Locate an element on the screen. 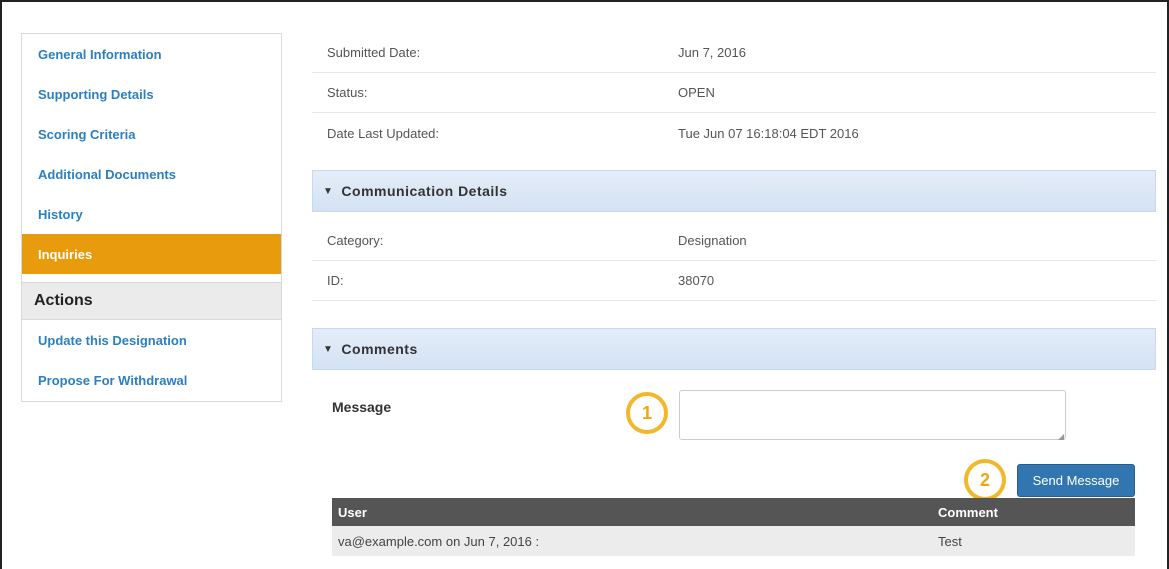 This screenshot has width=1169, height=569. summary-row-status: Status: OPEN is located at coordinates (734, 93).